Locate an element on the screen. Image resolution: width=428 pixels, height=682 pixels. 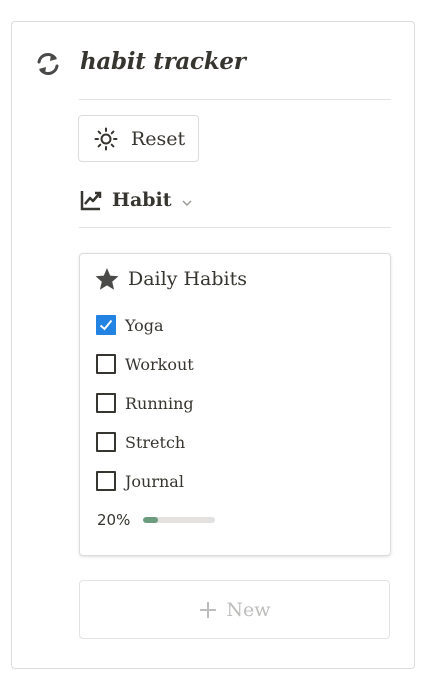
habit-label: Running is located at coordinates (159, 403).